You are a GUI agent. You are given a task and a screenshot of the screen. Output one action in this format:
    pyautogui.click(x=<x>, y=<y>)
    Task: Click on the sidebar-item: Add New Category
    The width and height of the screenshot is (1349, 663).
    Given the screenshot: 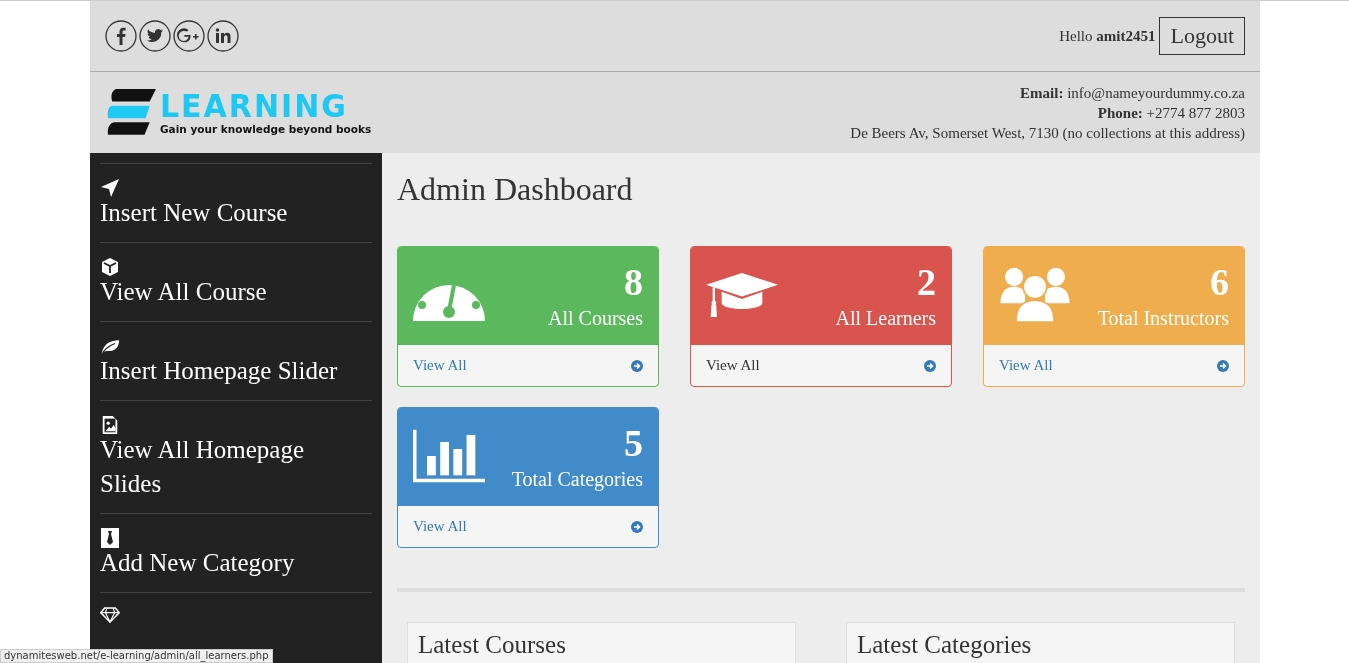 What is the action you would take?
    pyautogui.click(x=236, y=552)
    